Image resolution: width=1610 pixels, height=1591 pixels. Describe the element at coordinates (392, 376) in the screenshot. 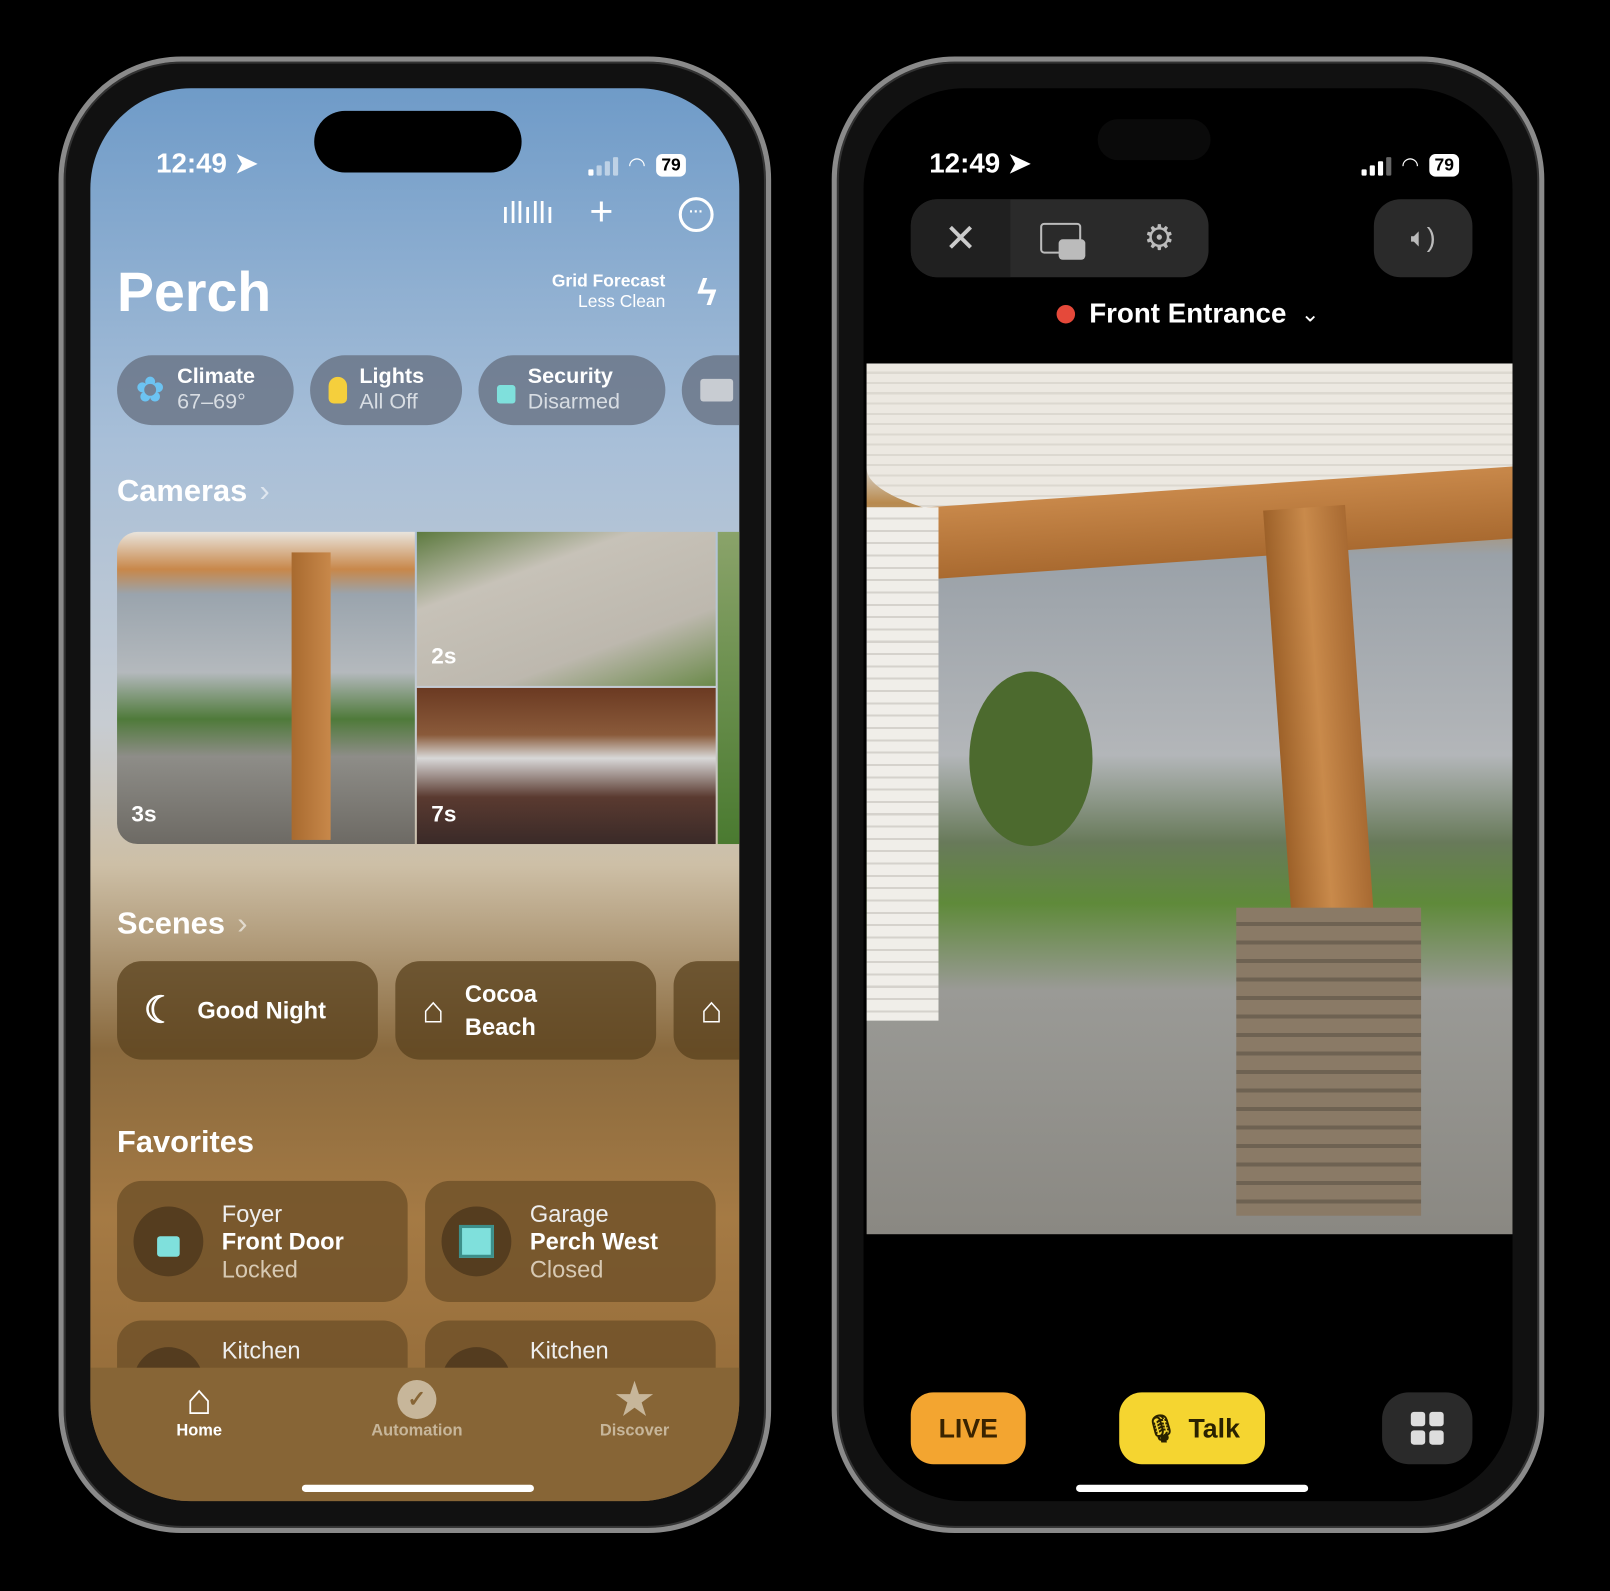

I see `pill-title: Lights` at that location.